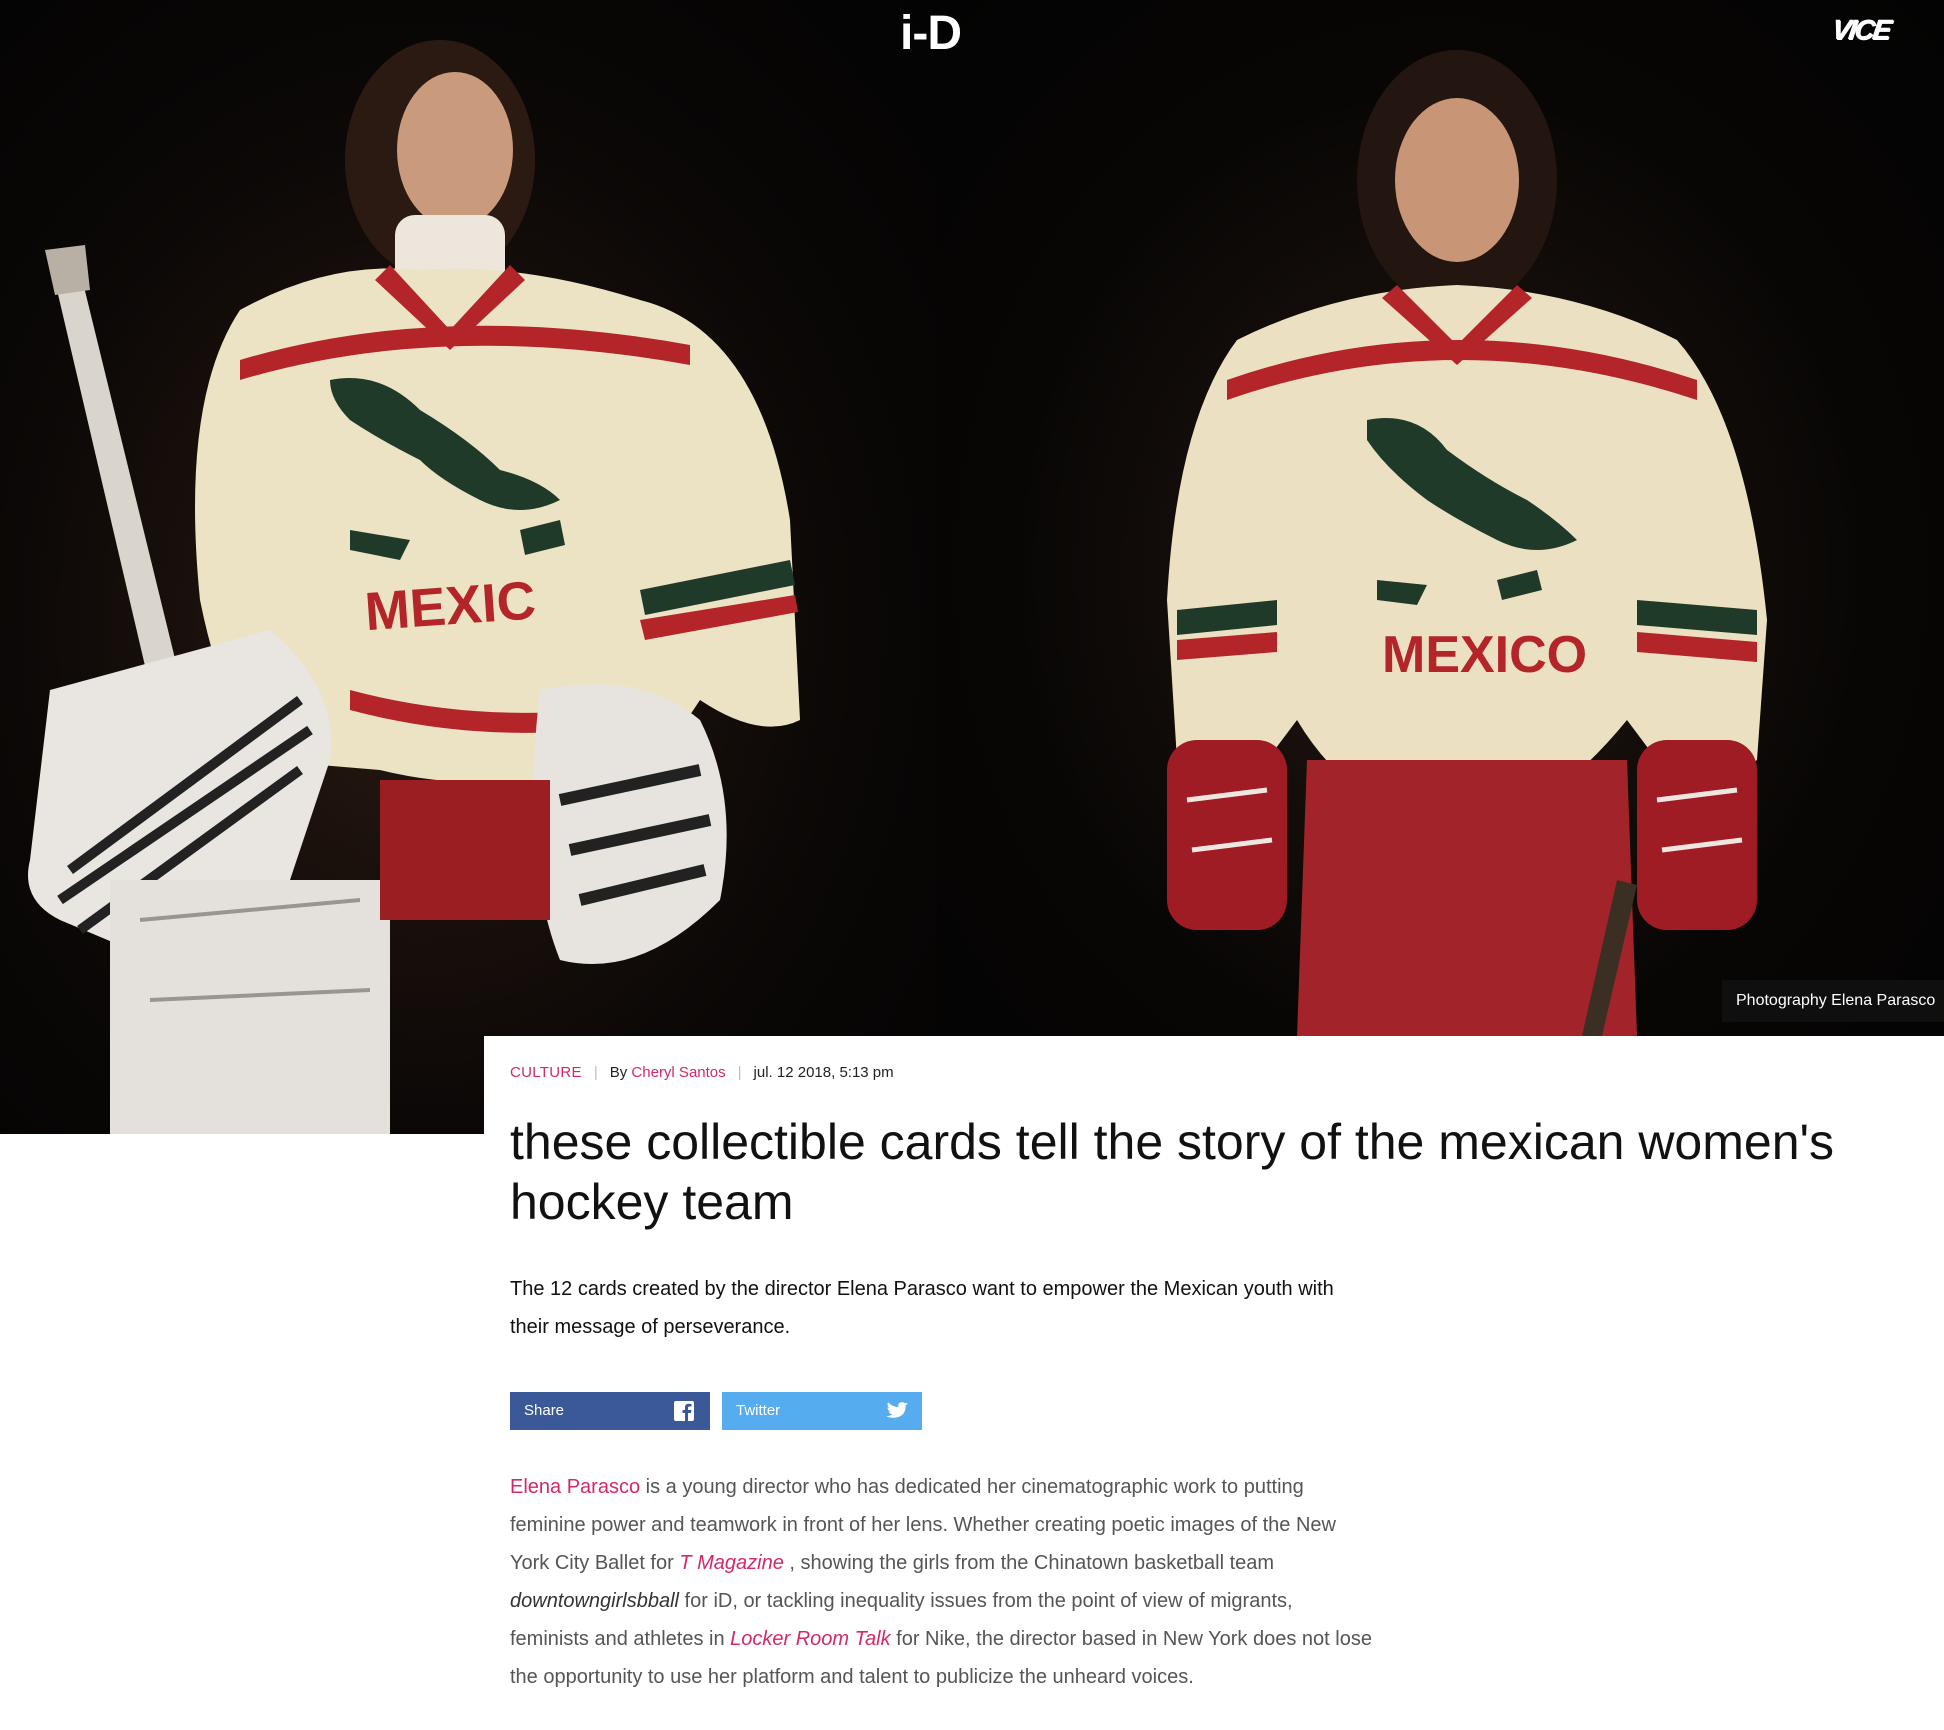 The width and height of the screenshot is (1944, 1730). I want to click on publish-date: jul. 12 2018, 5:13 pm, so click(823, 1072).